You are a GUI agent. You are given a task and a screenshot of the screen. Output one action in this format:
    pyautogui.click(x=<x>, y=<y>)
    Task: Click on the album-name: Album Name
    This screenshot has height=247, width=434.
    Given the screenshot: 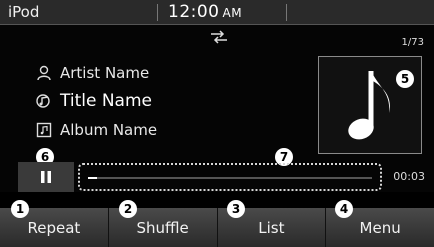 What is the action you would take?
    pyautogui.click(x=109, y=130)
    